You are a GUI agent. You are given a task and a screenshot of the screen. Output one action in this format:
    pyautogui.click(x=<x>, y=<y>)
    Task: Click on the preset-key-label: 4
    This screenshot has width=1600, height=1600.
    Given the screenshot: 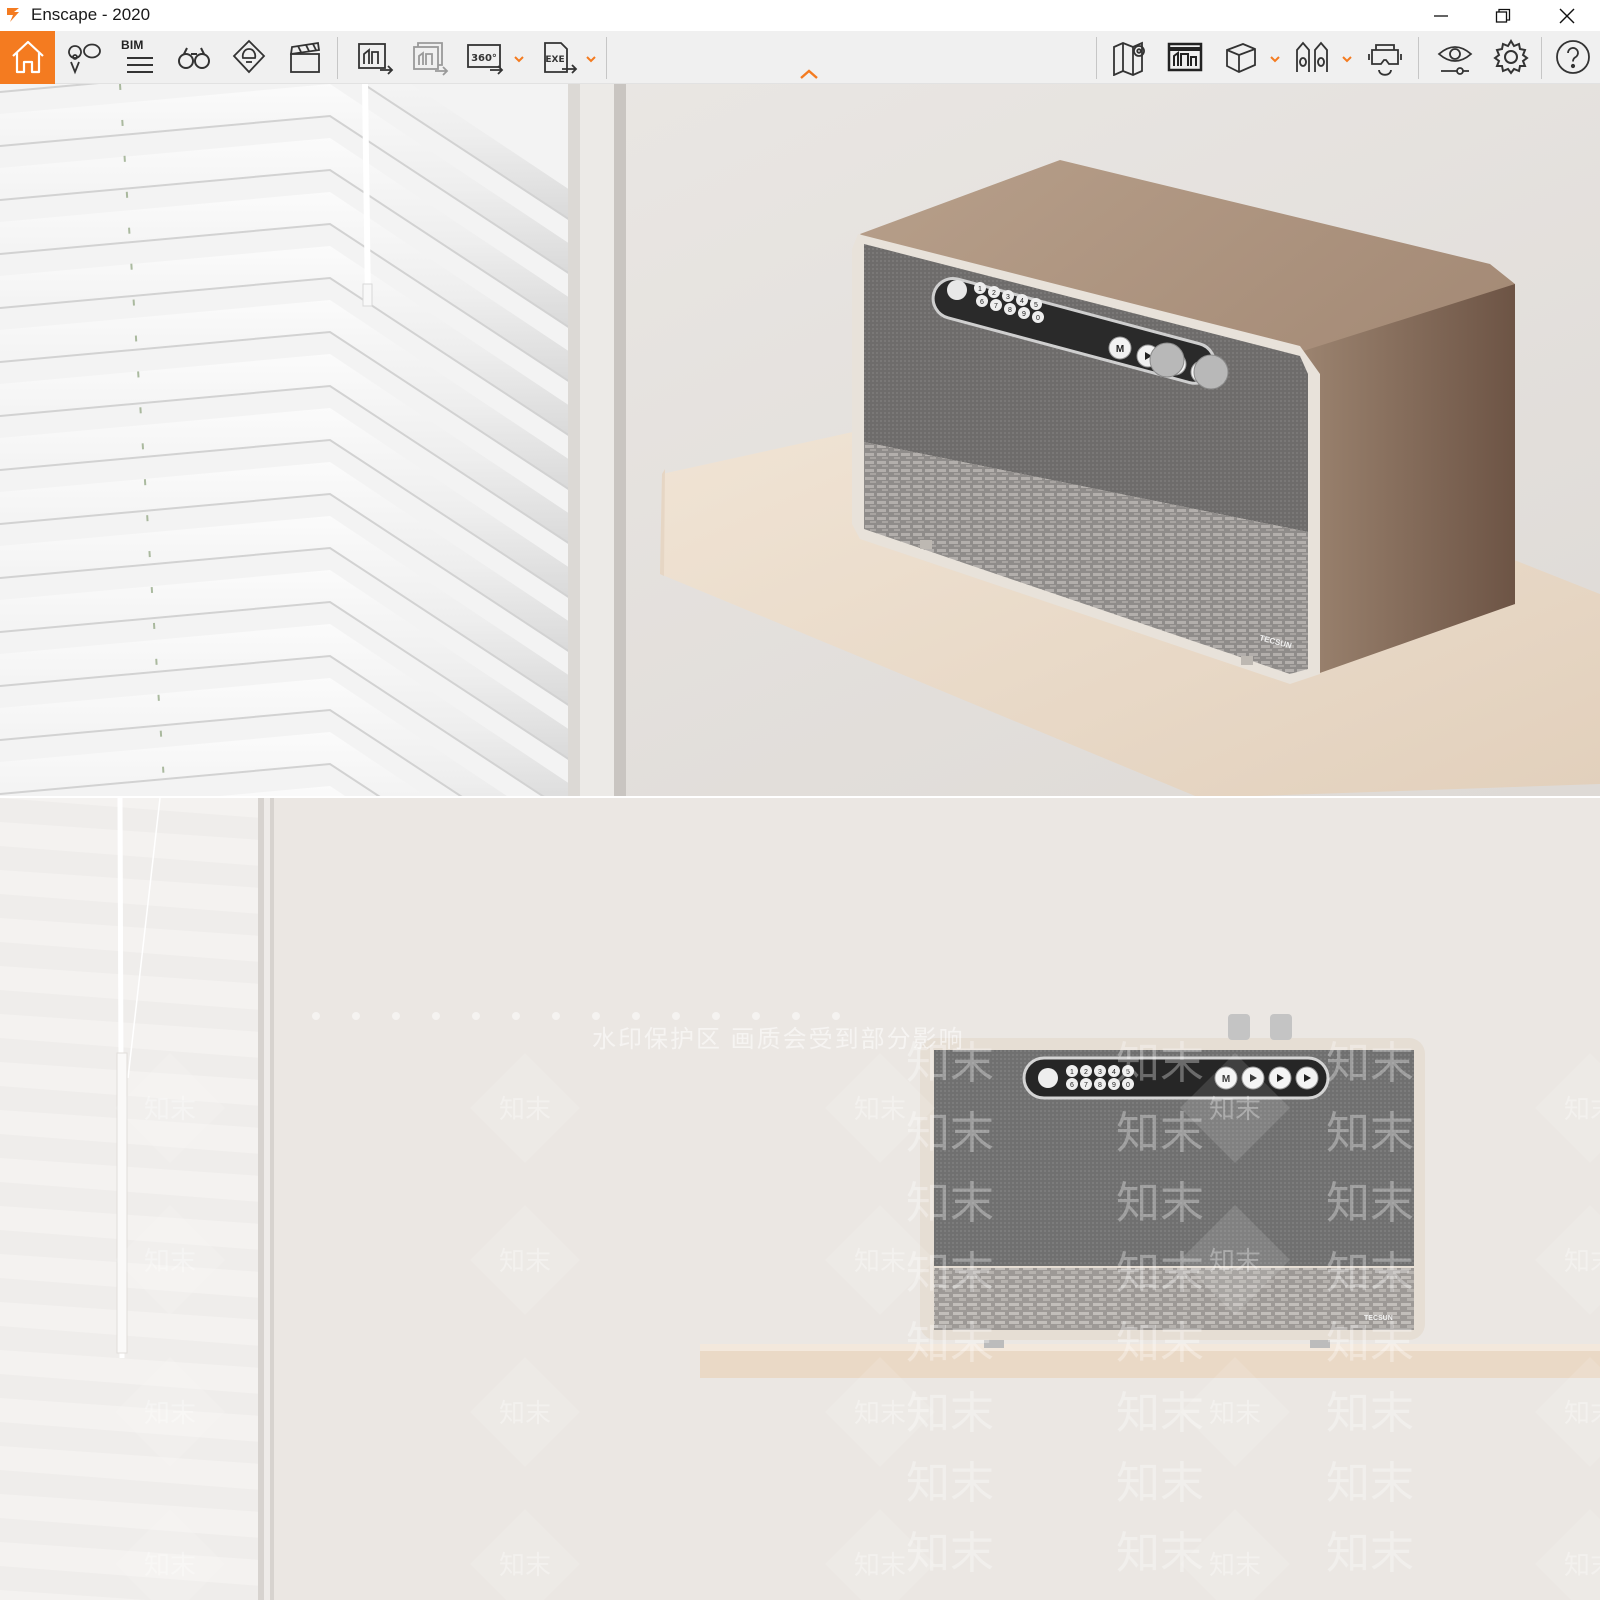 What is the action you would take?
    pyautogui.click(x=1022, y=301)
    